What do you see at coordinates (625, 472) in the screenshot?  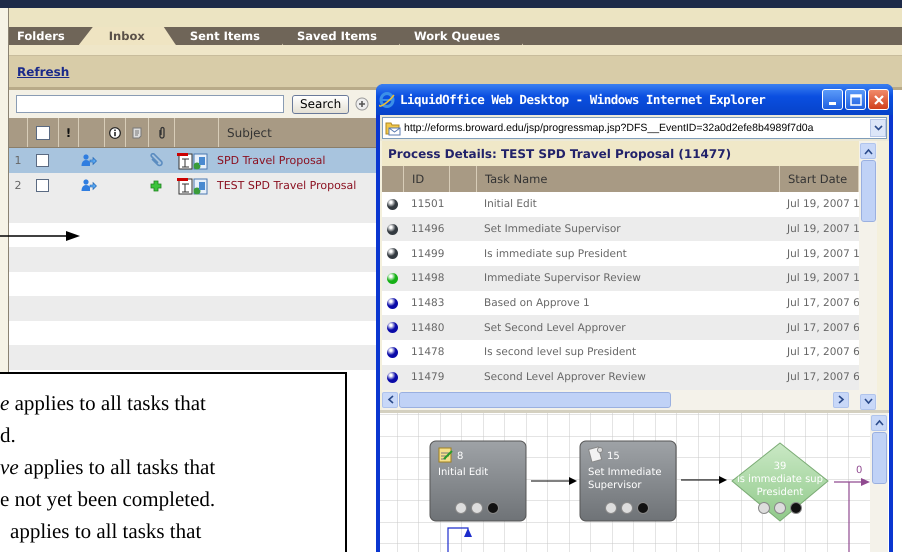 I see `node-label: Set Immediate` at bounding box center [625, 472].